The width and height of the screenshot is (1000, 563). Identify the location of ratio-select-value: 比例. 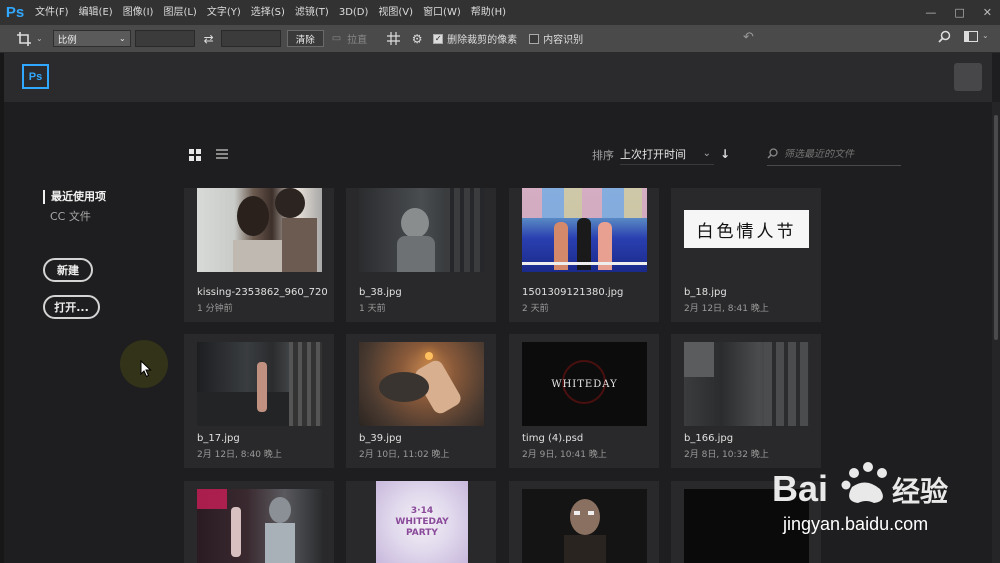
(67, 40).